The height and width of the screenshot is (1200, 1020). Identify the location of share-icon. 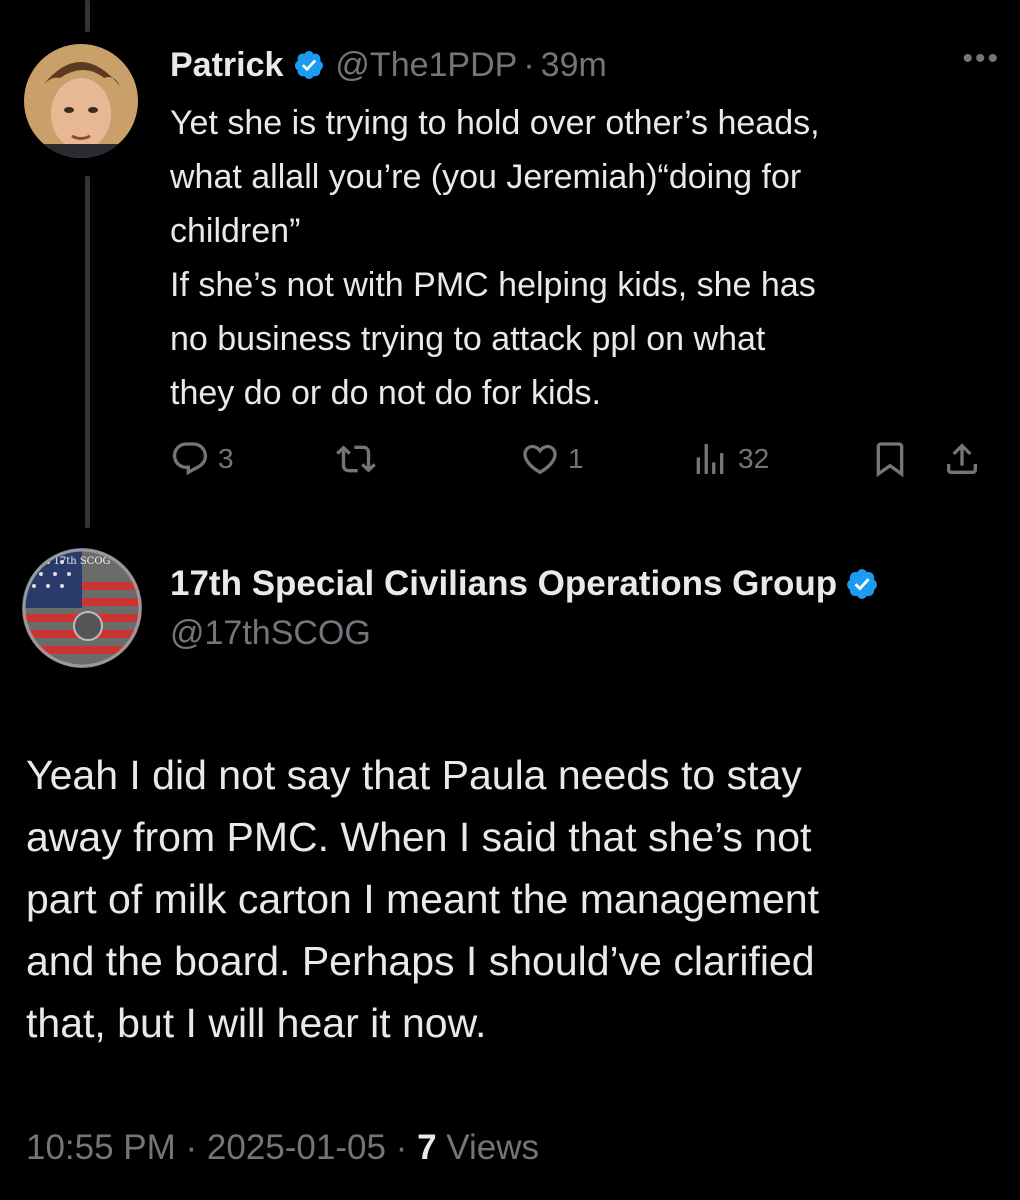
(962, 459).